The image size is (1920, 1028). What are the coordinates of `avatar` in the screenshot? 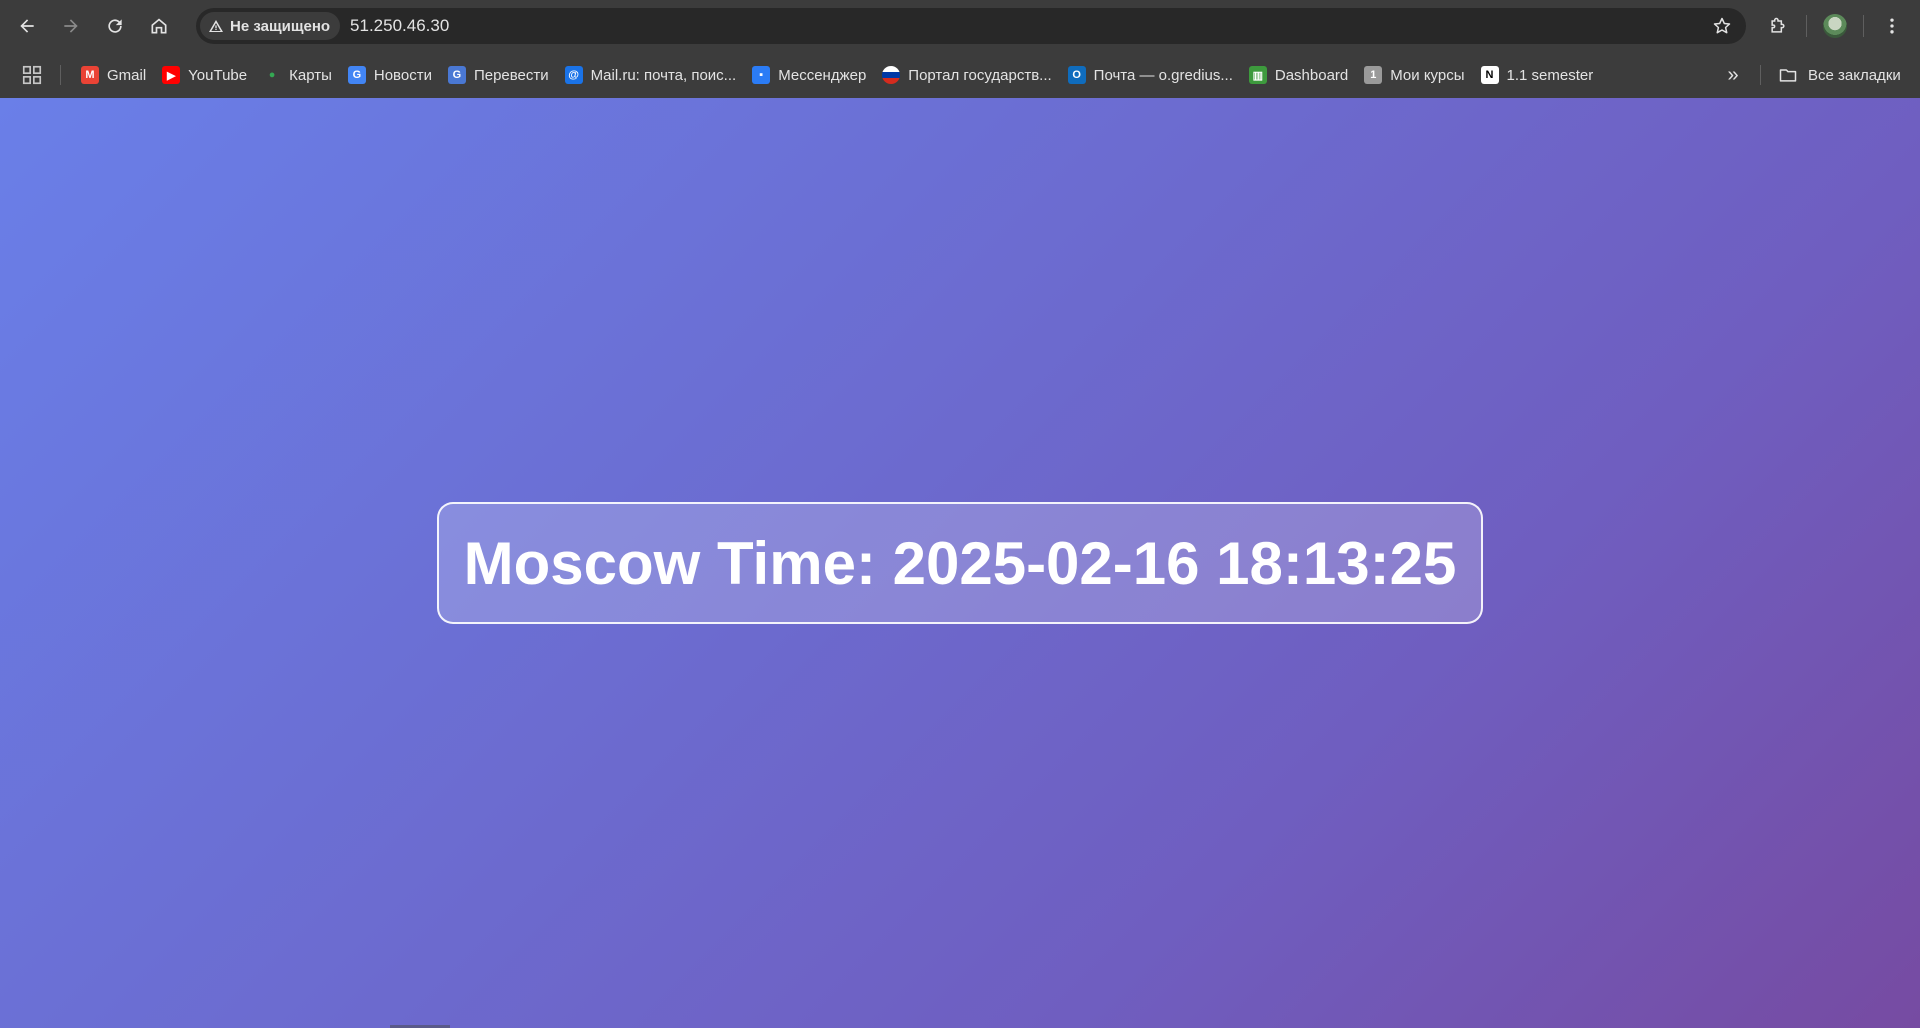 It's located at (1835, 26).